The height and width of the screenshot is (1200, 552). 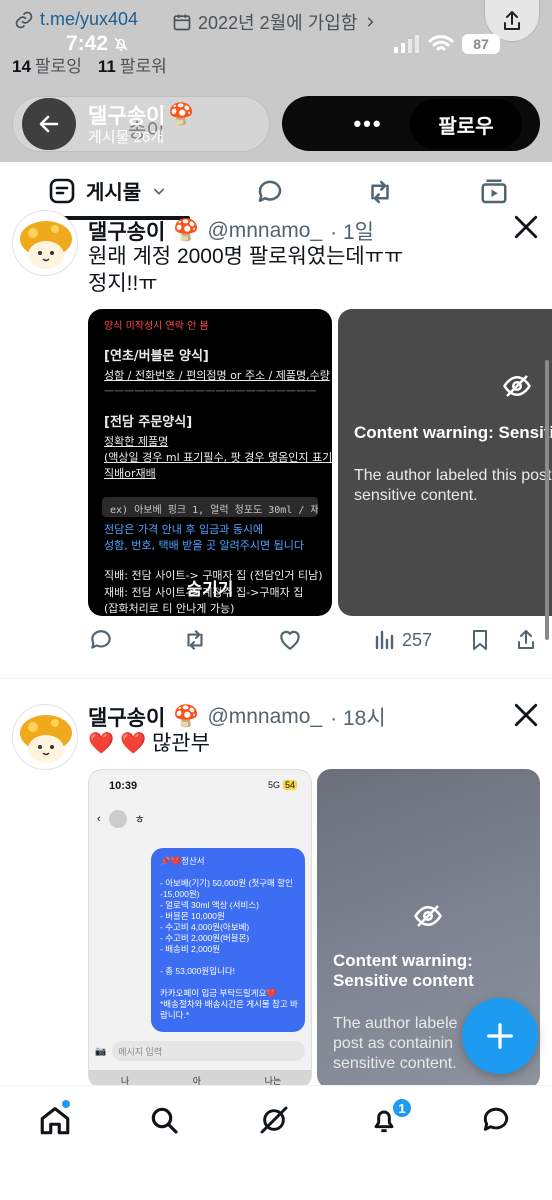 What do you see at coordinates (126, 231) in the screenshot?
I see `tweet1-author-name: 댈구송이` at bounding box center [126, 231].